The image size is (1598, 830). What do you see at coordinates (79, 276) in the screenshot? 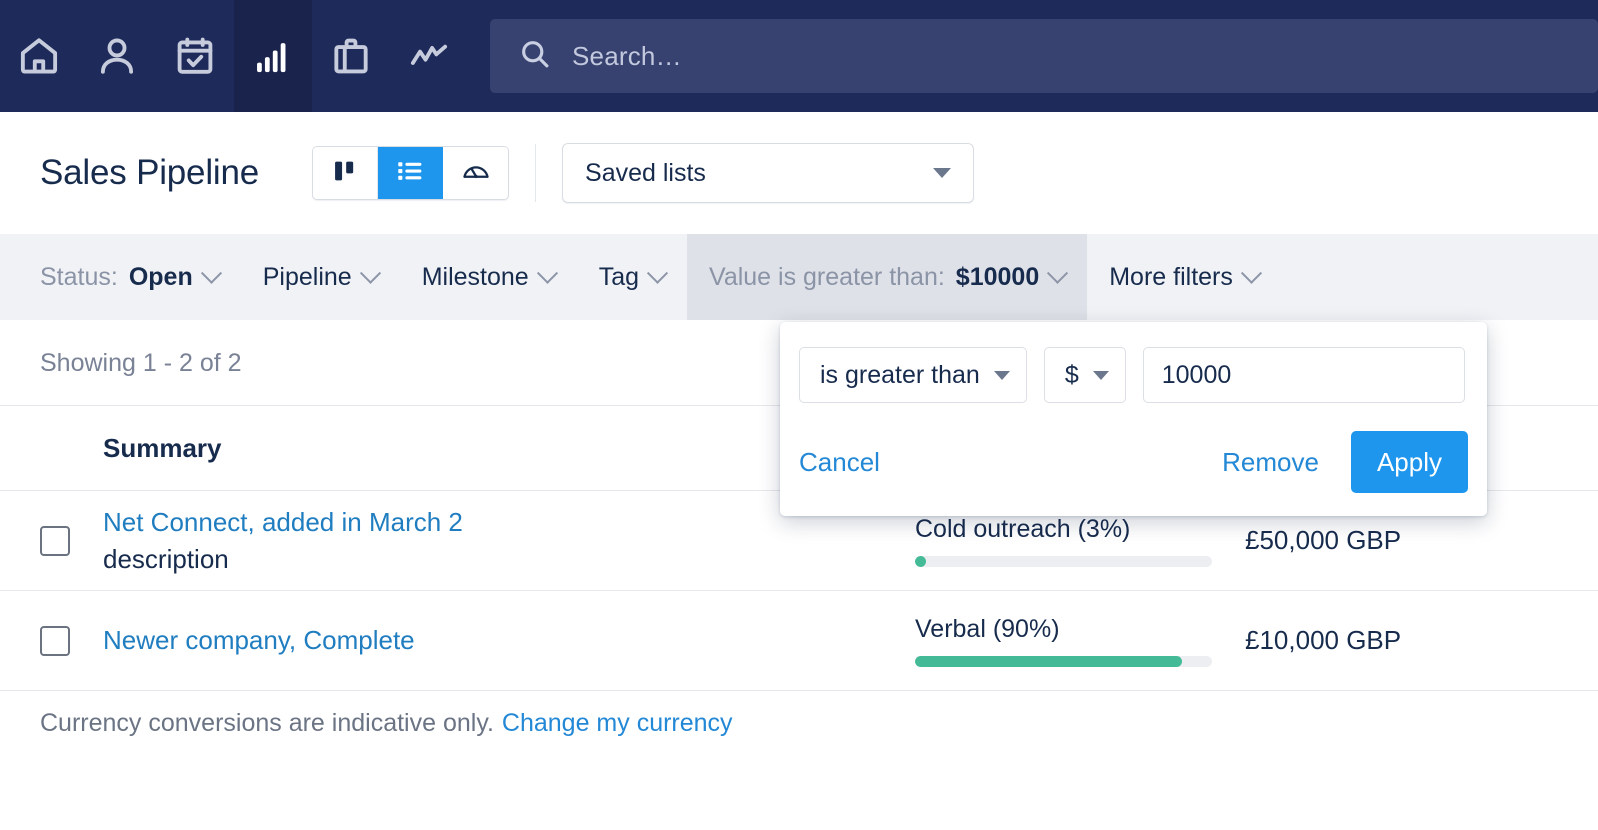
I see `filter-status-prefix: Status:` at bounding box center [79, 276].